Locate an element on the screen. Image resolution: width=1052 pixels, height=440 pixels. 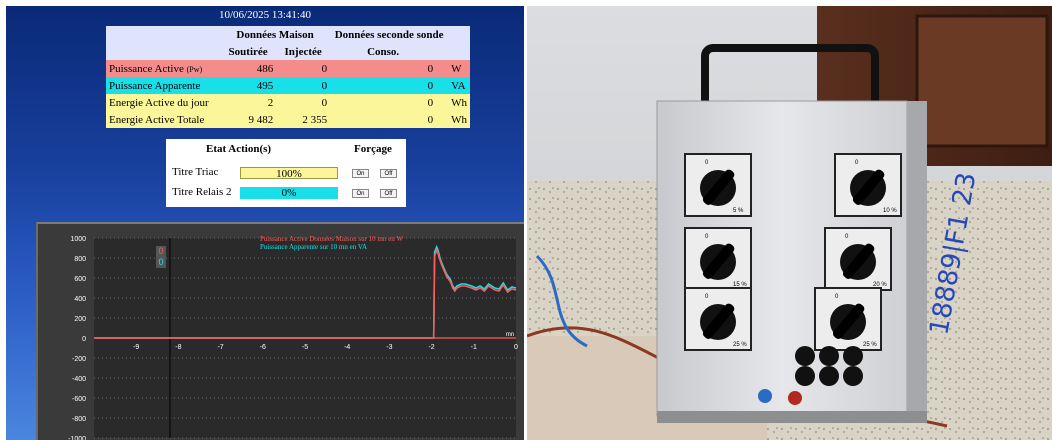
table-row-energie-totale: Energie Active Totale 9 482 2 355 0 Wh is located at coordinates (288, 119).